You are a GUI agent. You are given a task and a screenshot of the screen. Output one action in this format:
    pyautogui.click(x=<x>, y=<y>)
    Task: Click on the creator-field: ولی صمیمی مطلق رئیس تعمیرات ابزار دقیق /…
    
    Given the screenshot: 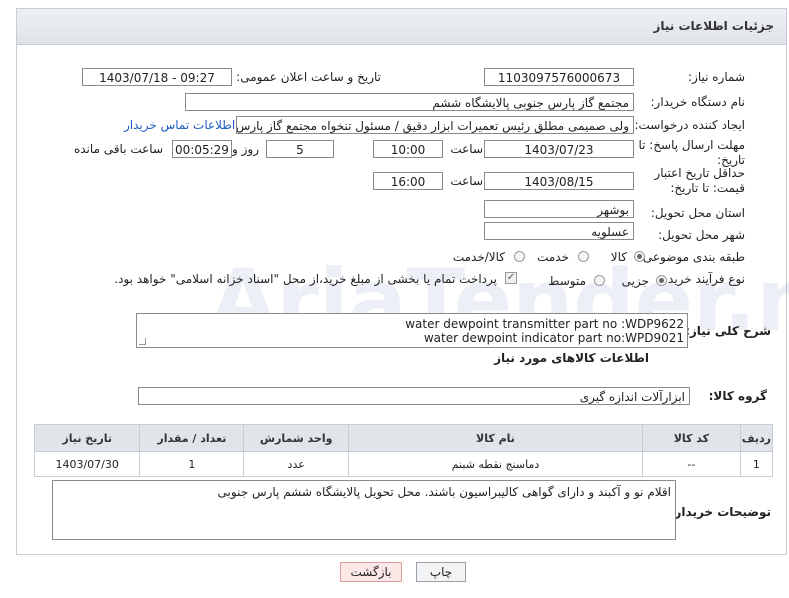 What is the action you would take?
    pyautogui.click(x=435, y=125)
    